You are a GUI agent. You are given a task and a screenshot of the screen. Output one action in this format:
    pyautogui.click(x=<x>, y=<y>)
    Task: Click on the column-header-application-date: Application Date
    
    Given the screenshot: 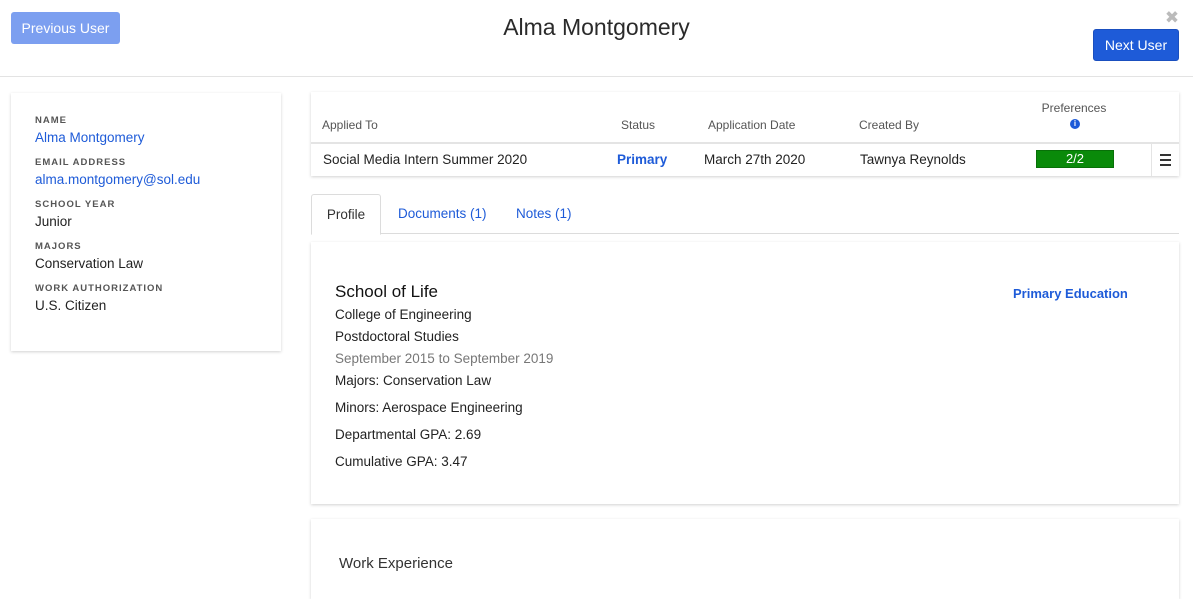 What is the action you would take?
    pyautogui.click(x=752, y=125)
    